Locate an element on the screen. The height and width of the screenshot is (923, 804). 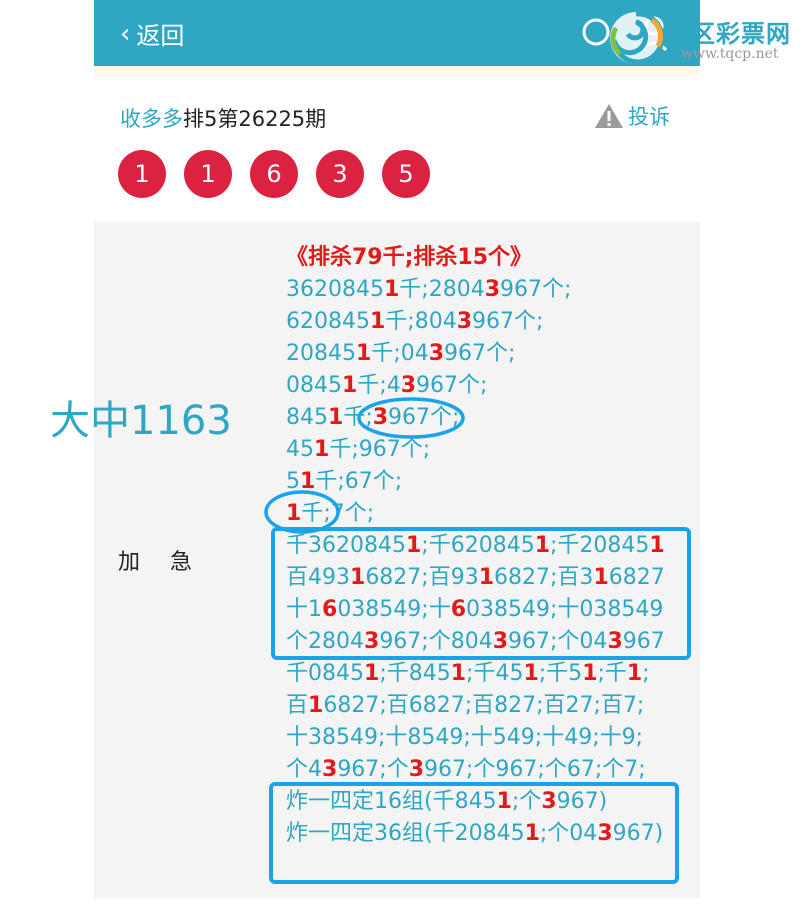
content-text: ;千20845 is located at coordinates (600, 545).